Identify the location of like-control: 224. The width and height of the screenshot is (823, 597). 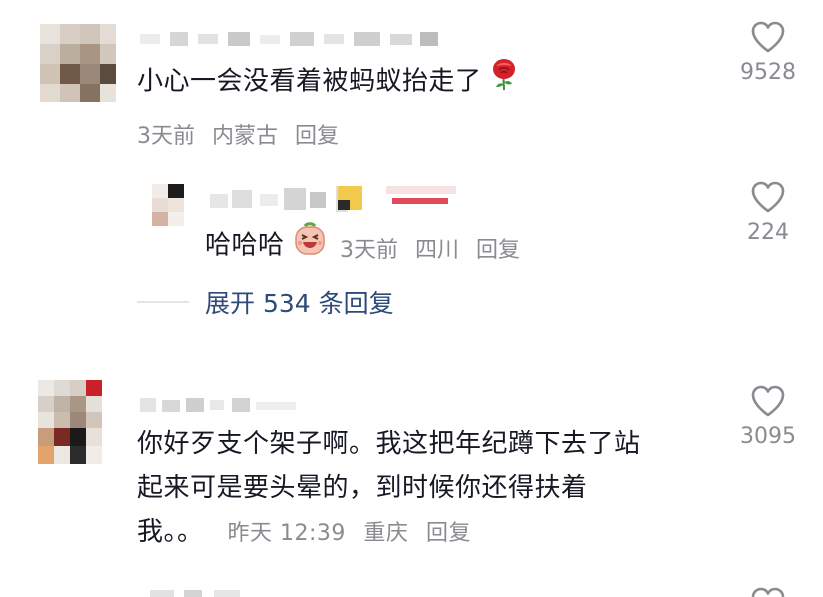
(768, 212).